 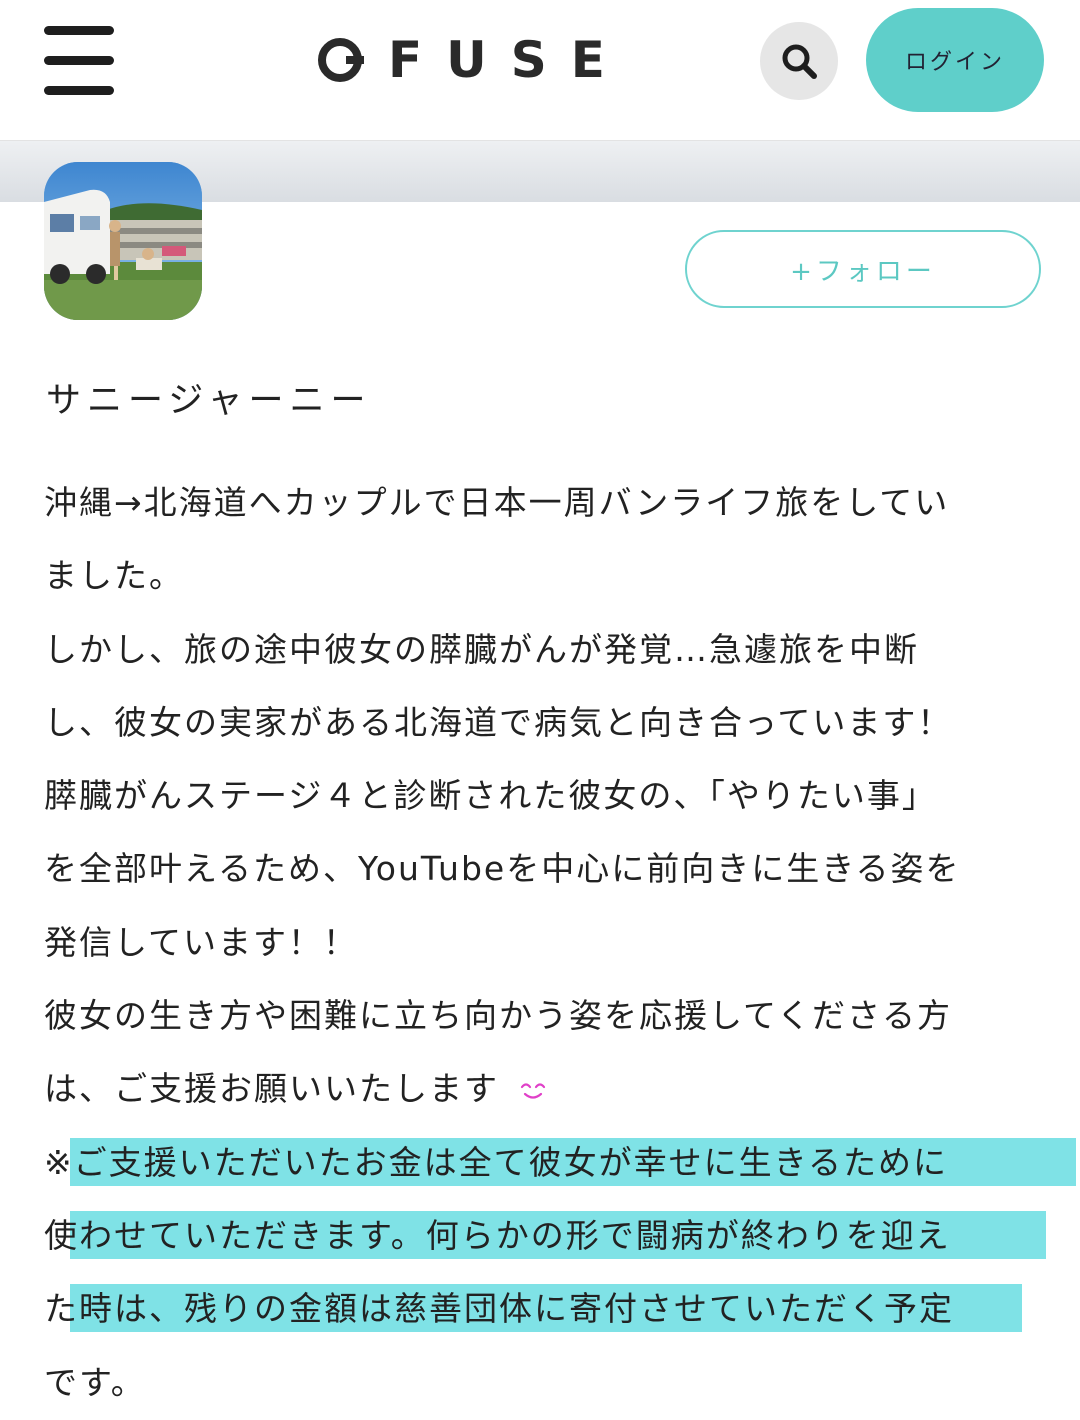 What do you see at coordinates (79, 61) in the screenshot?
I see `hamburger-menu-icon` at bounding box center [79, 61].